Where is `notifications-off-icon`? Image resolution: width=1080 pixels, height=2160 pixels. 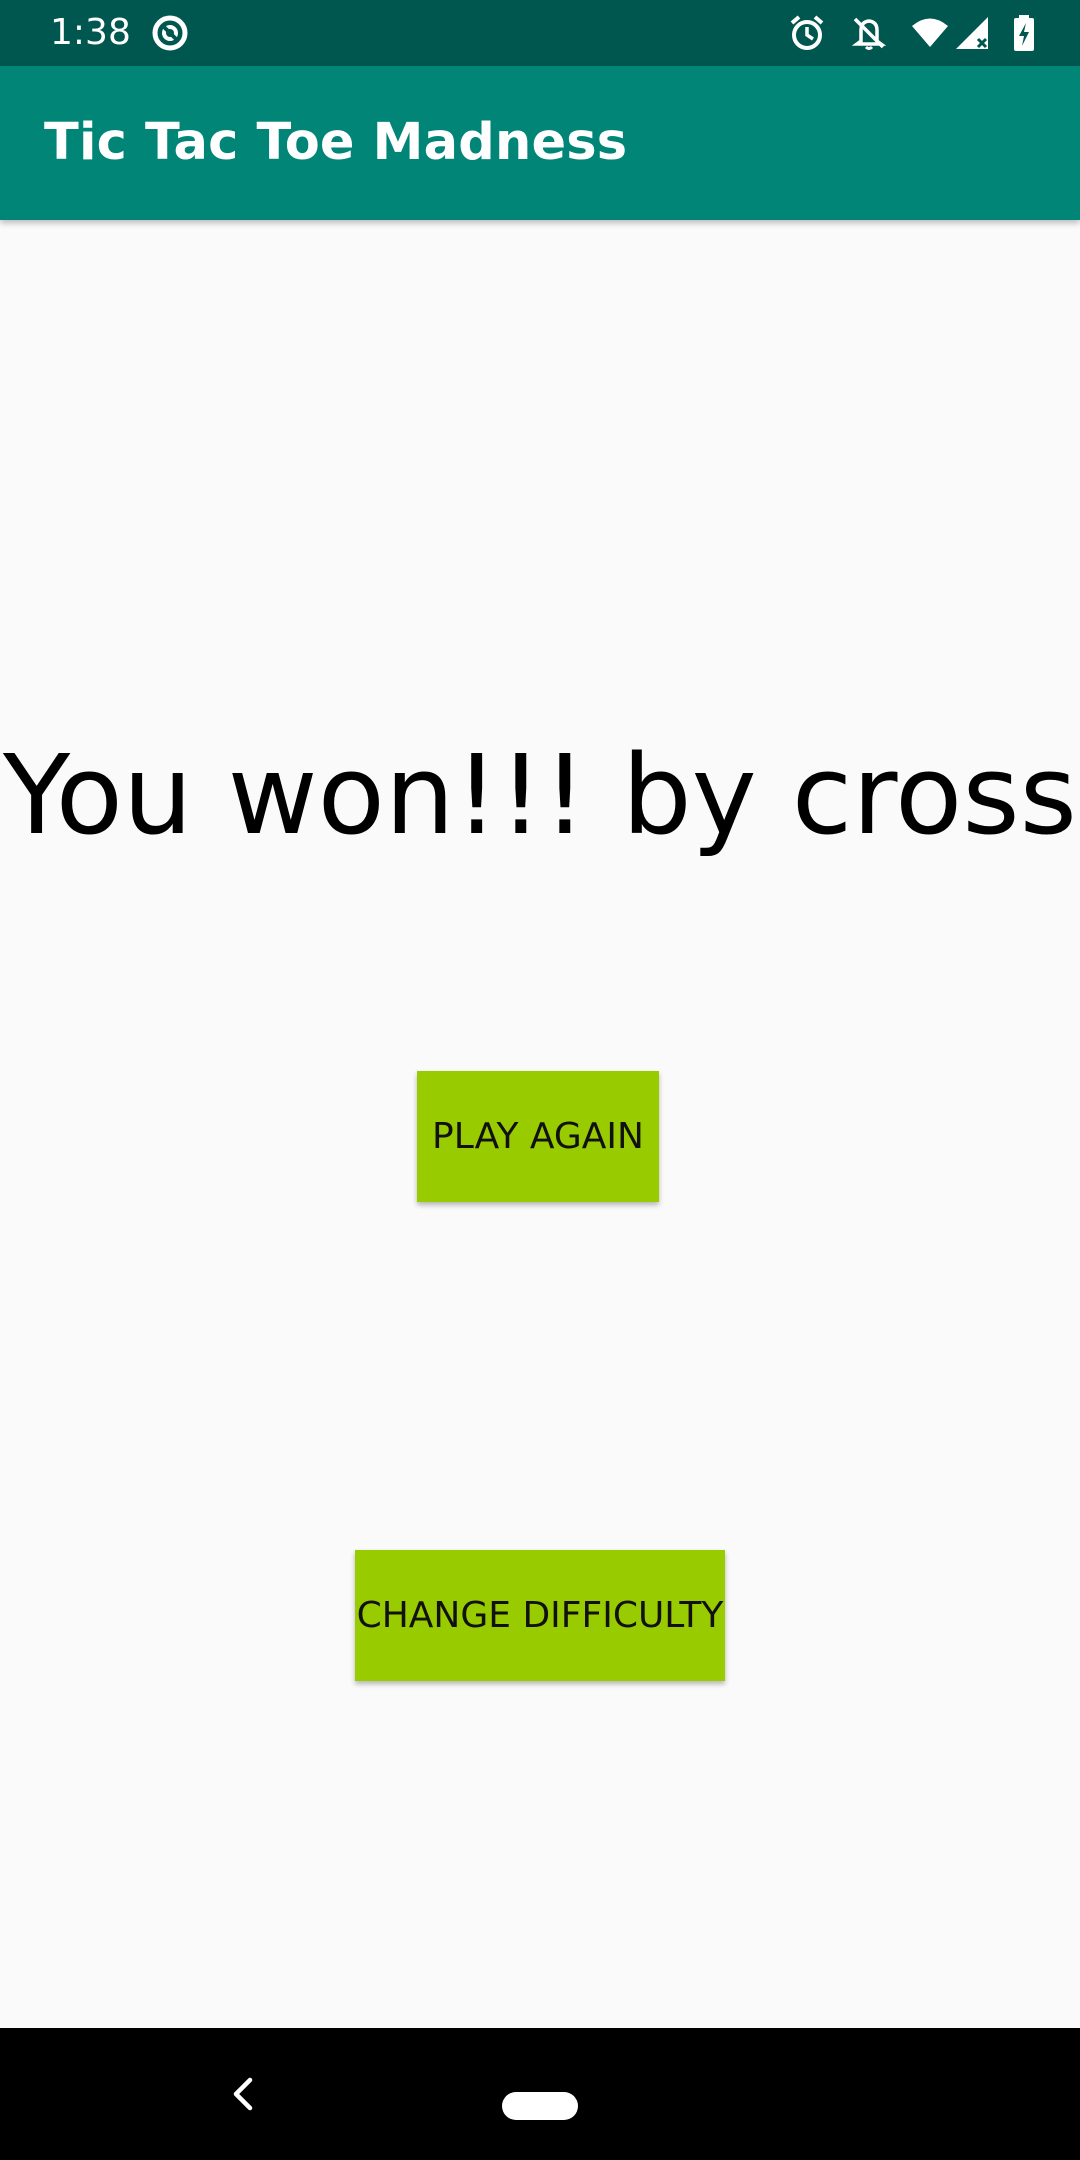
notifications-off-icon is located at coordinates (869, 33).